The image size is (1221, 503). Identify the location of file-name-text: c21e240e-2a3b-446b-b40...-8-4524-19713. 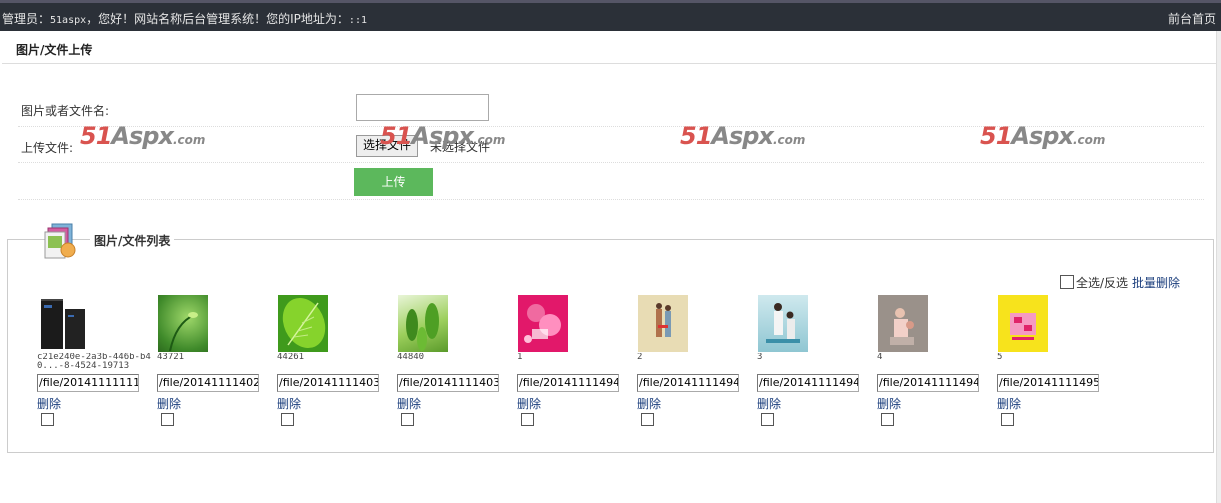
(94, 362).